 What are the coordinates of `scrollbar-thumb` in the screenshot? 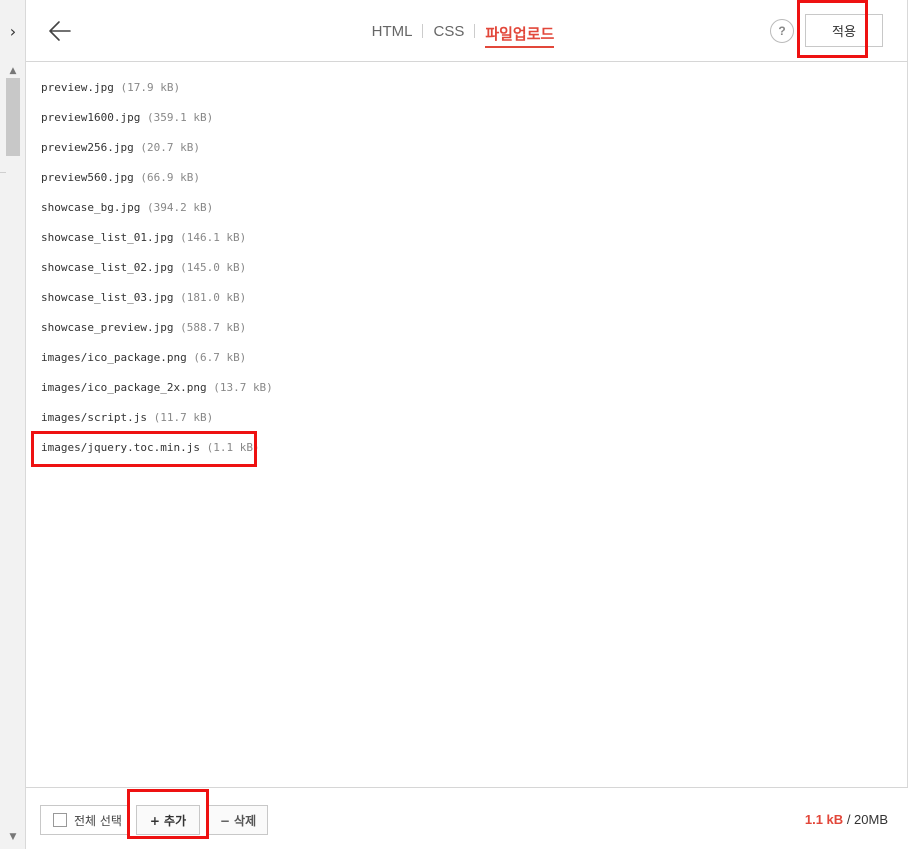 It's located at (13, 117).